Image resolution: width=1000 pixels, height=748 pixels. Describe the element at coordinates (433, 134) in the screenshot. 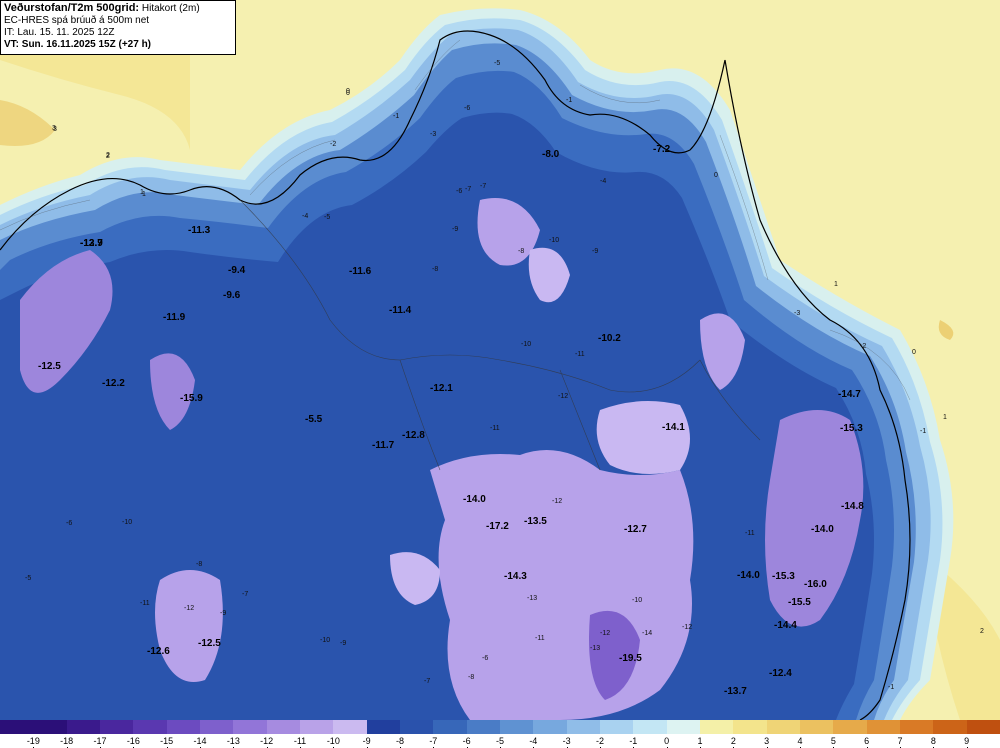

I see `contour-value-label: -3` at that location.